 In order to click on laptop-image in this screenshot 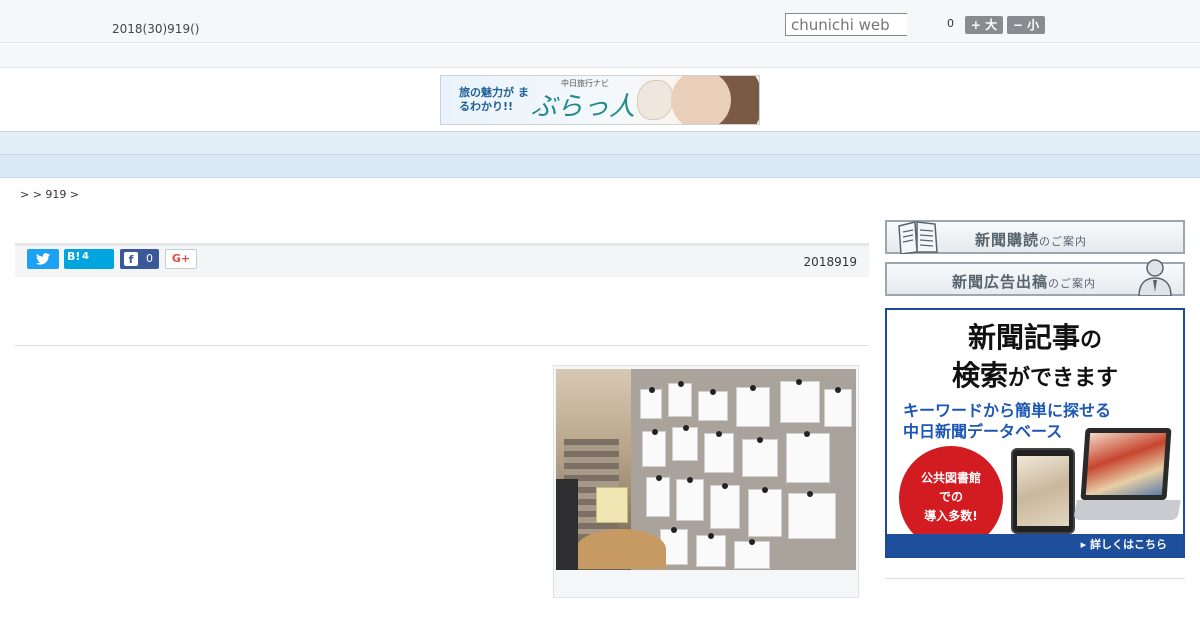, I will do `click(1126, 464)`.